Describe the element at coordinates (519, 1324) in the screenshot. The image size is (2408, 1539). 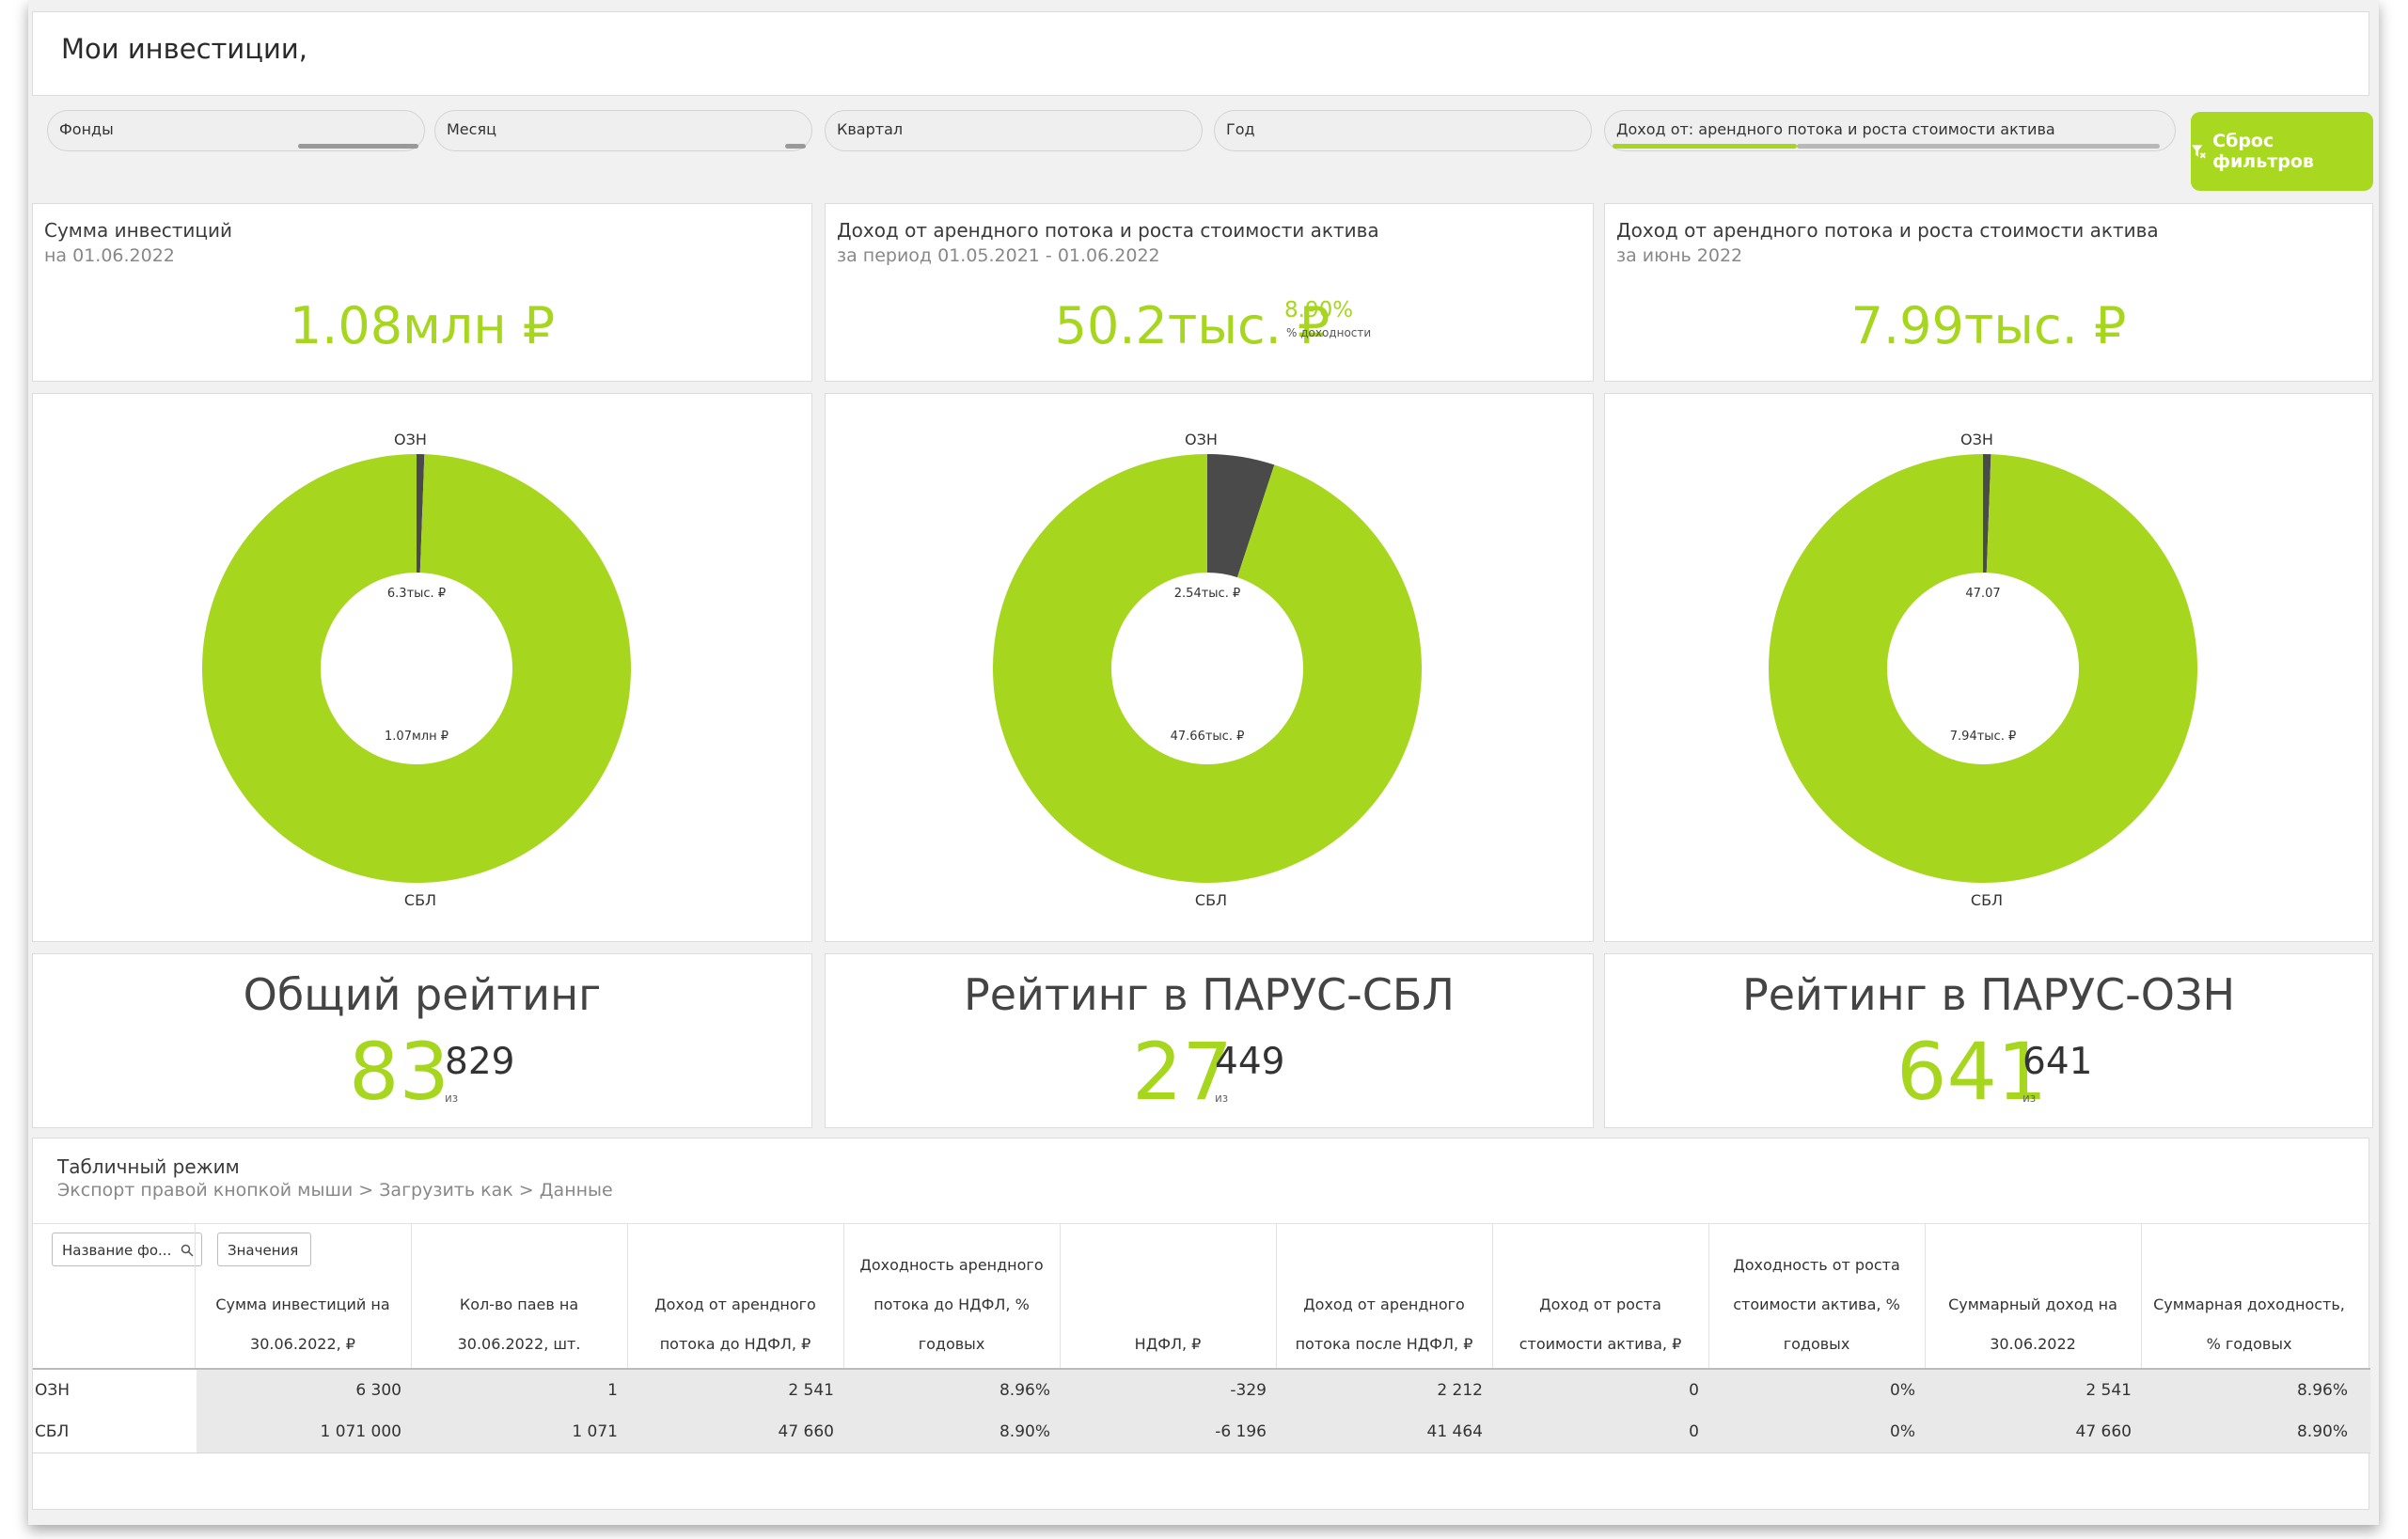
I see `column-header: Кол-во паев на 30.06.2022, шт.` at that location.